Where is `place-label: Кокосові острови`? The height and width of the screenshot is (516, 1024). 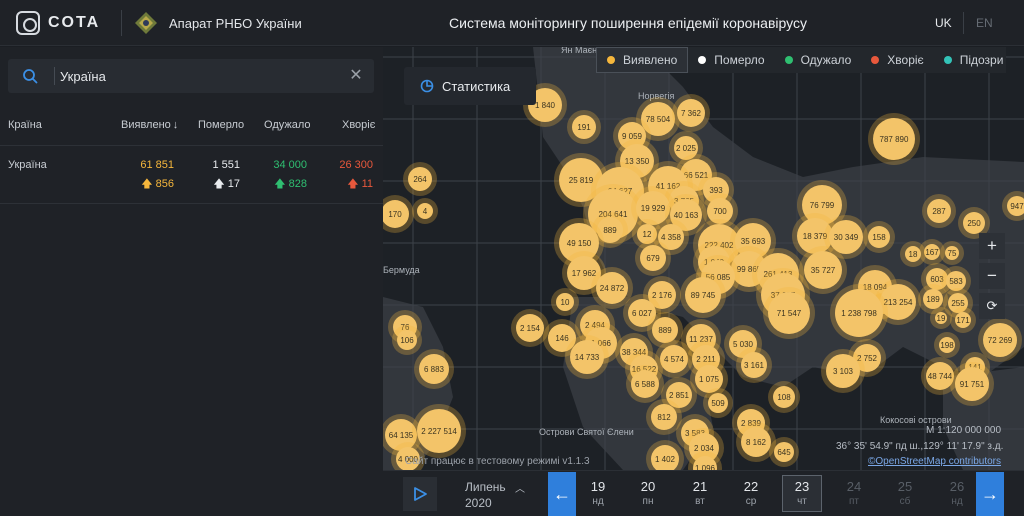
place-label: Кокосові острови is located at coordinates (916, 420).